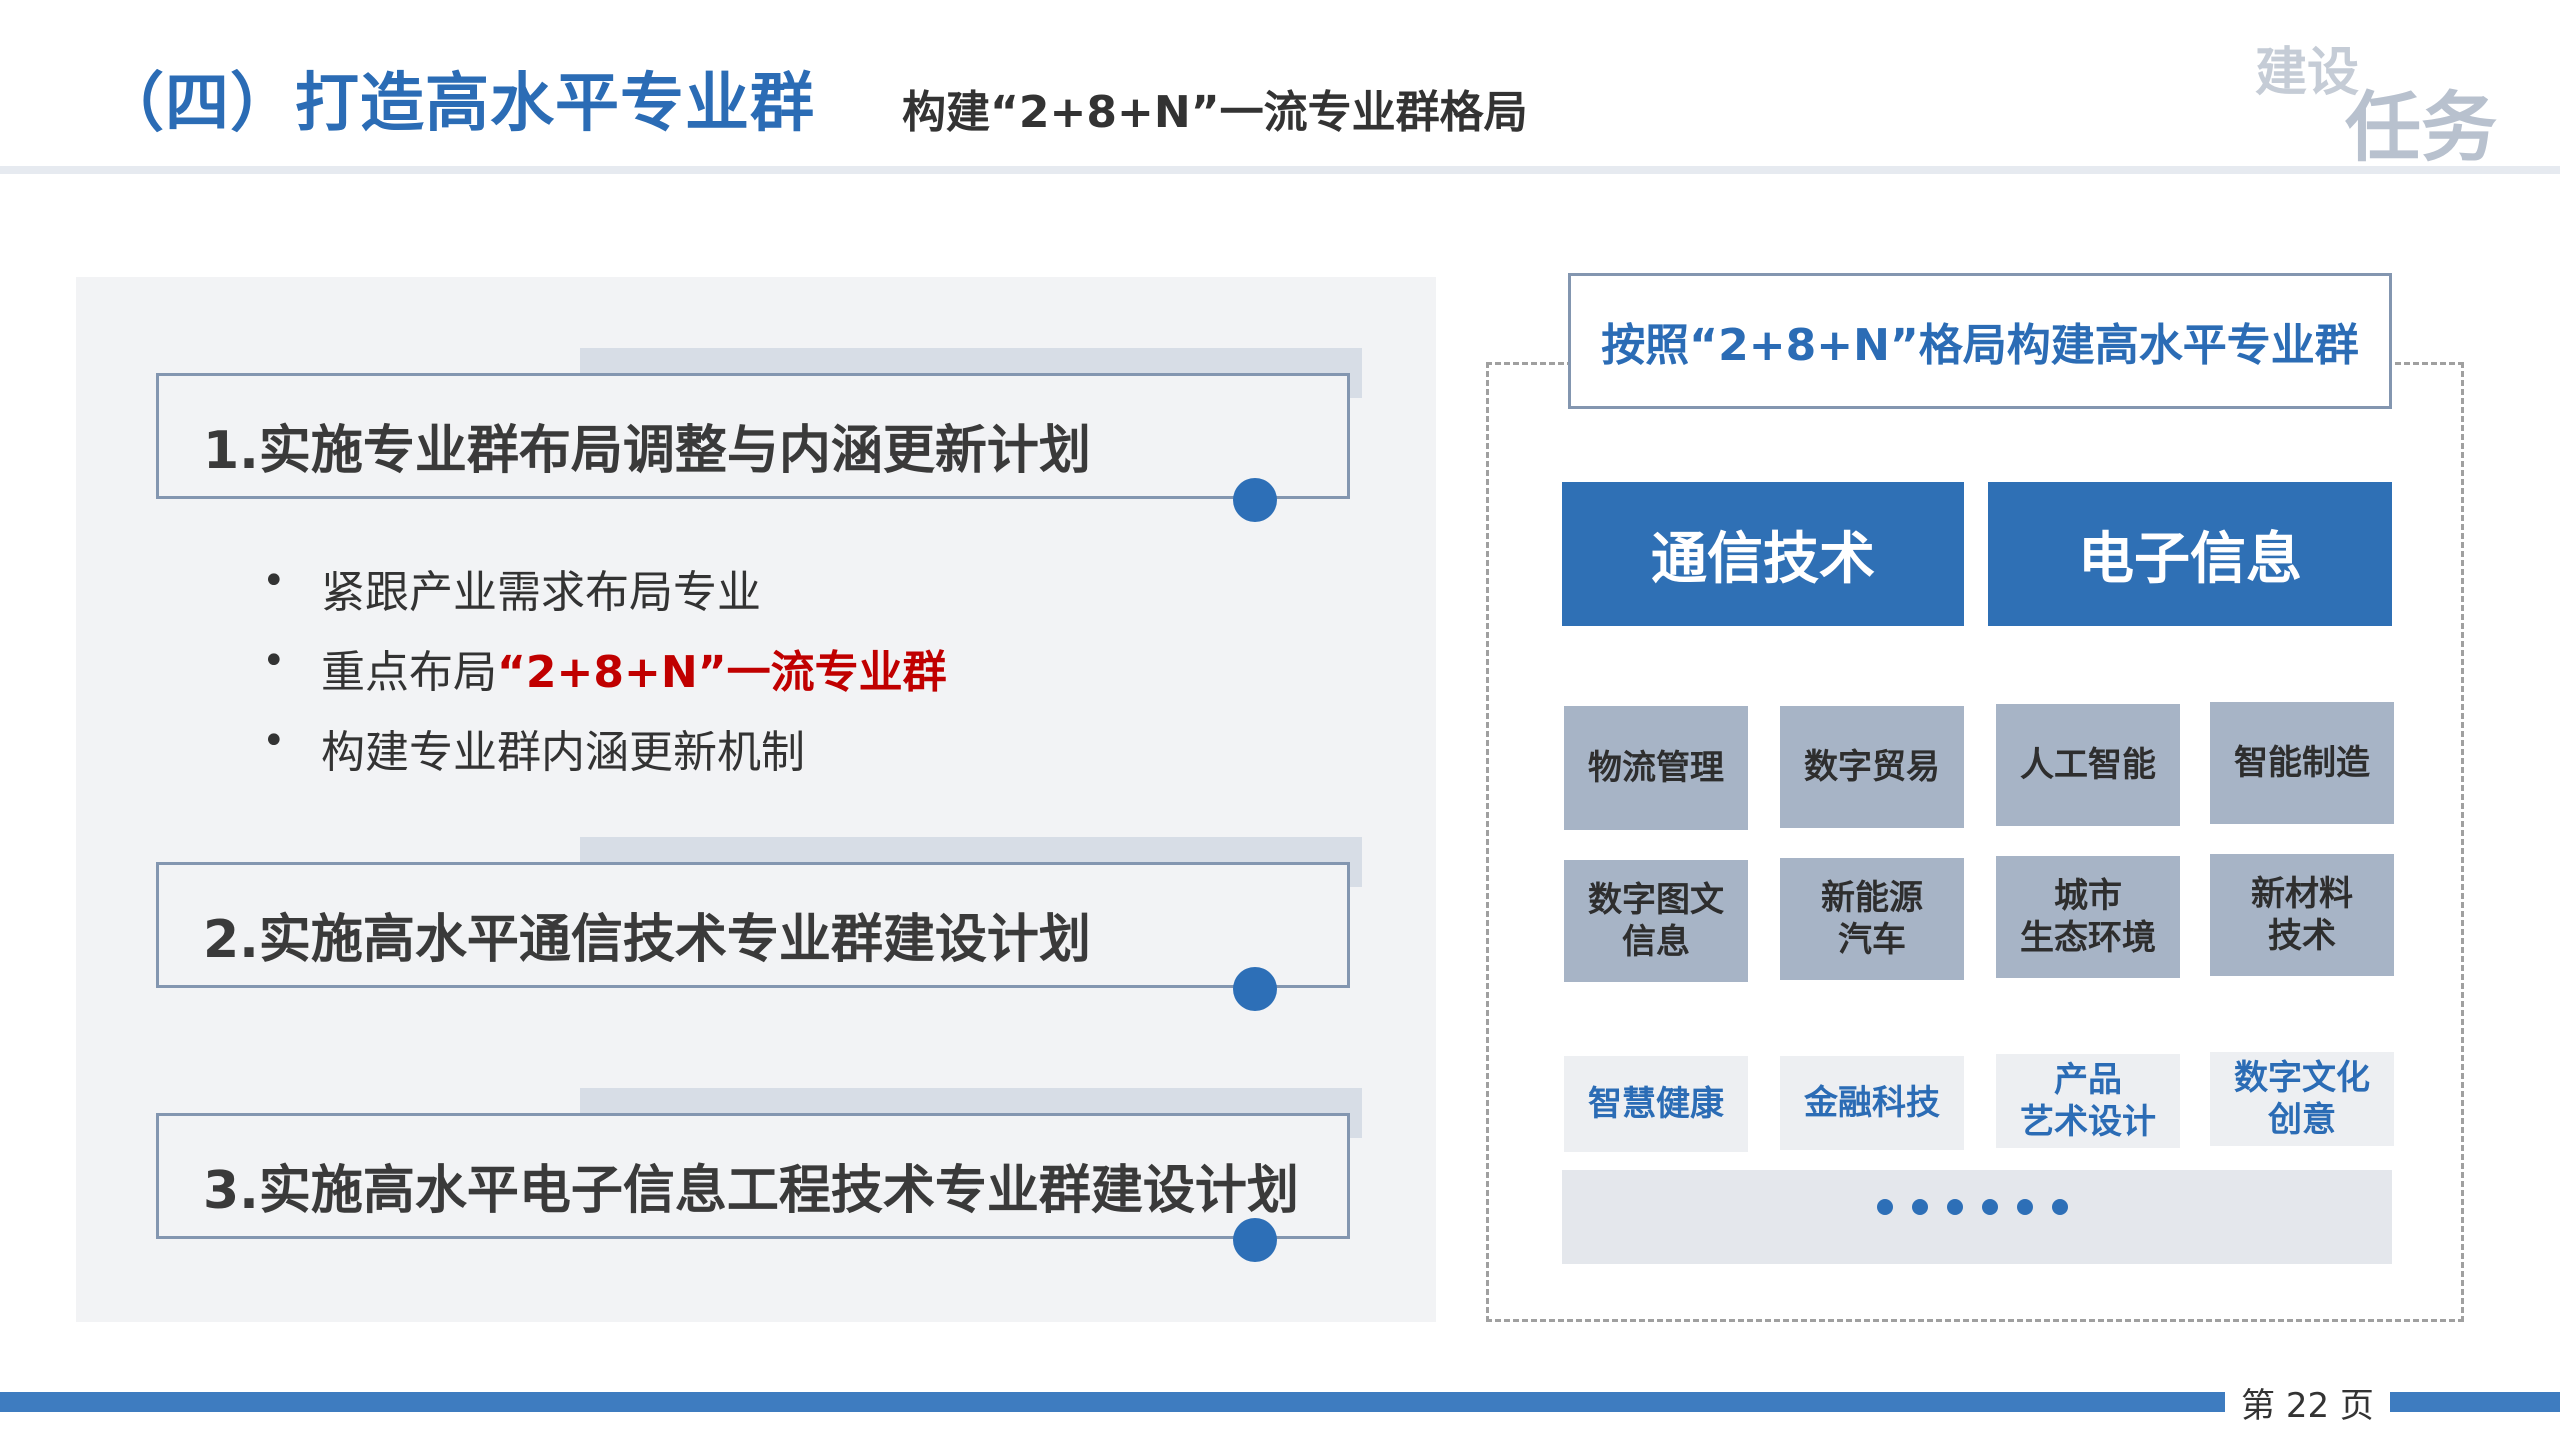 The height and width of the screenshot is (1440, 2560). Describe the element at coordinates (1656, 921) in the screenshot. I see `group-digital-graphics: 数字图文 信息` at that location.